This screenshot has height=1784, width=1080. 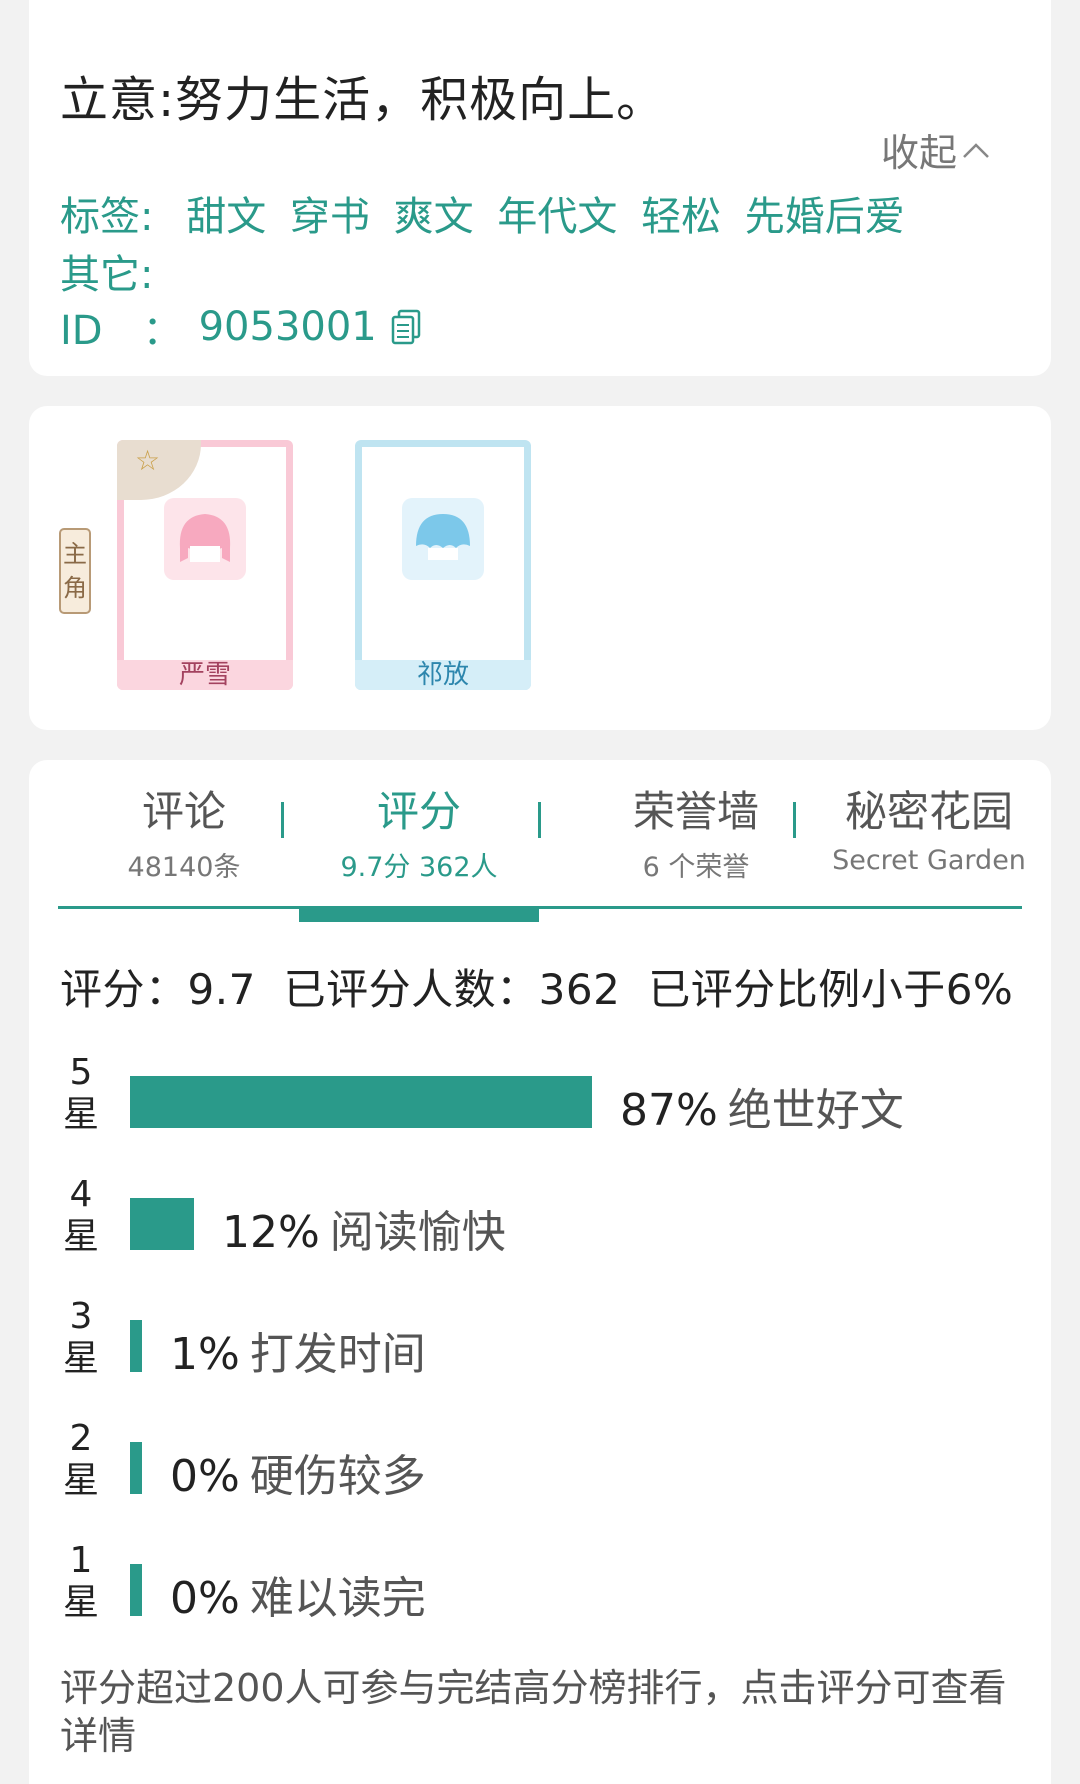 I want to click on tab-label: 荣誉墙, so click(x=695, y=811).